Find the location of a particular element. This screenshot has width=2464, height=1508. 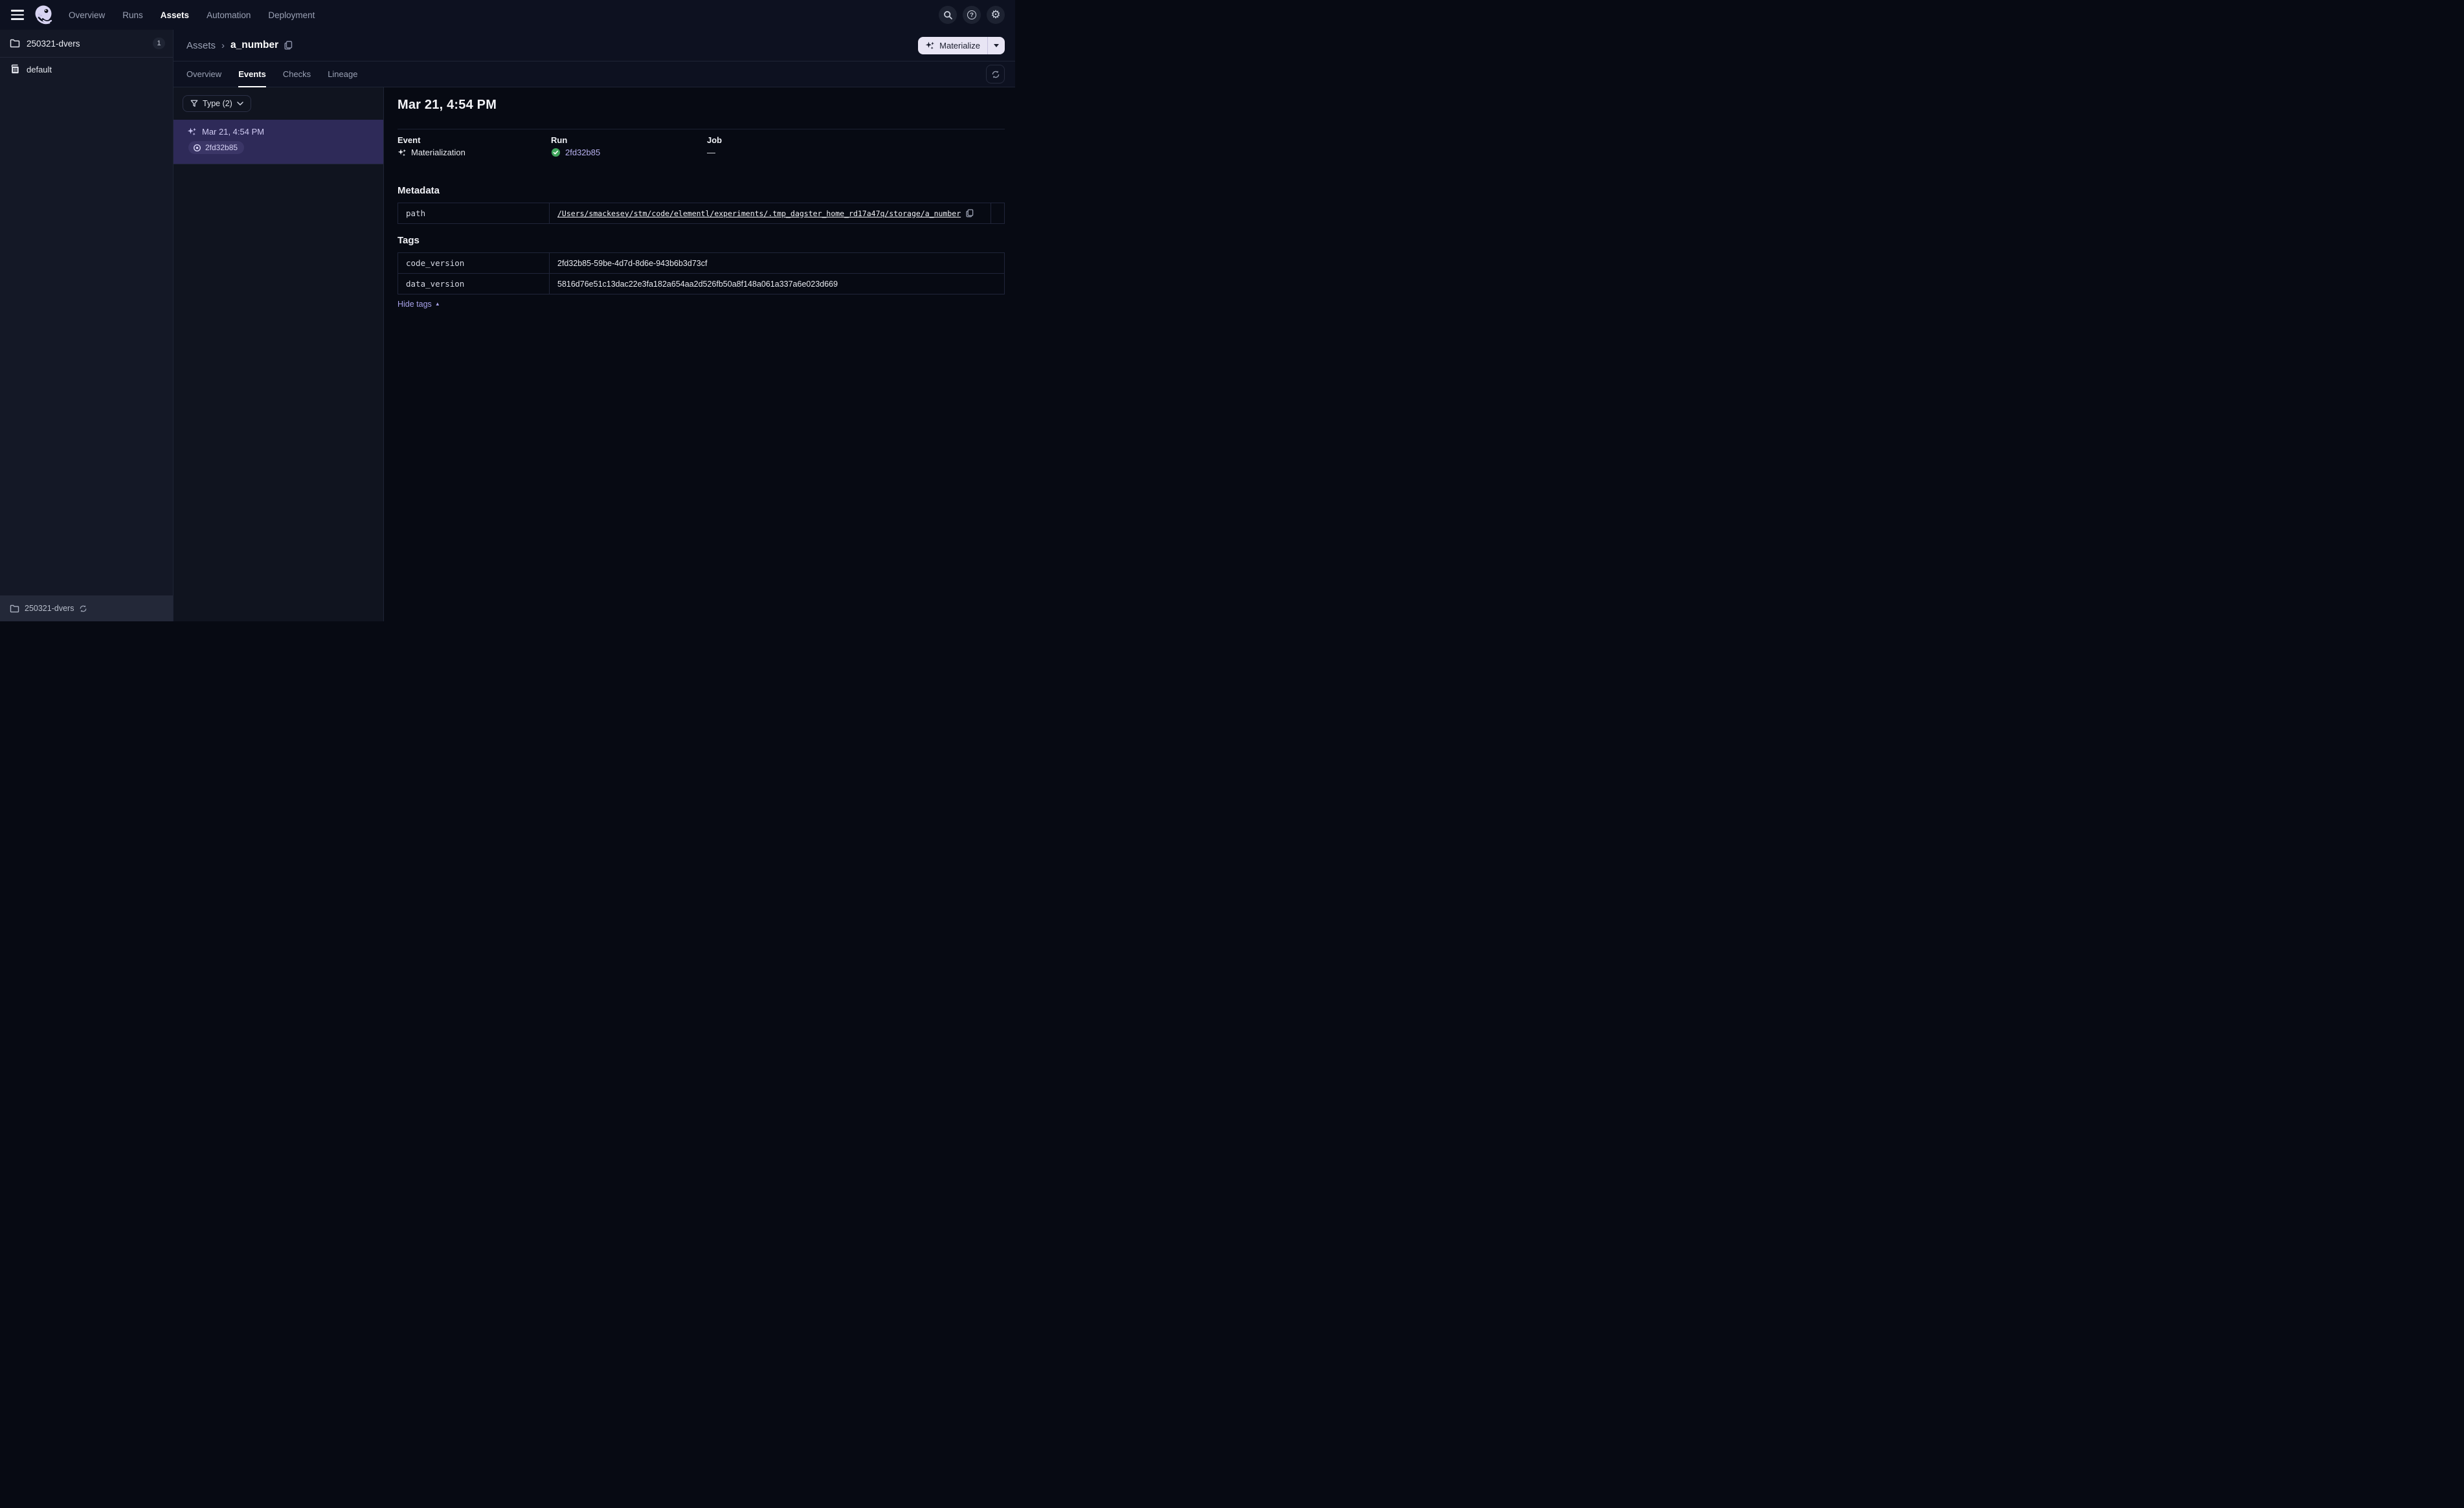

run-value: 2fd32b85 is located at coordinates (629, 152).